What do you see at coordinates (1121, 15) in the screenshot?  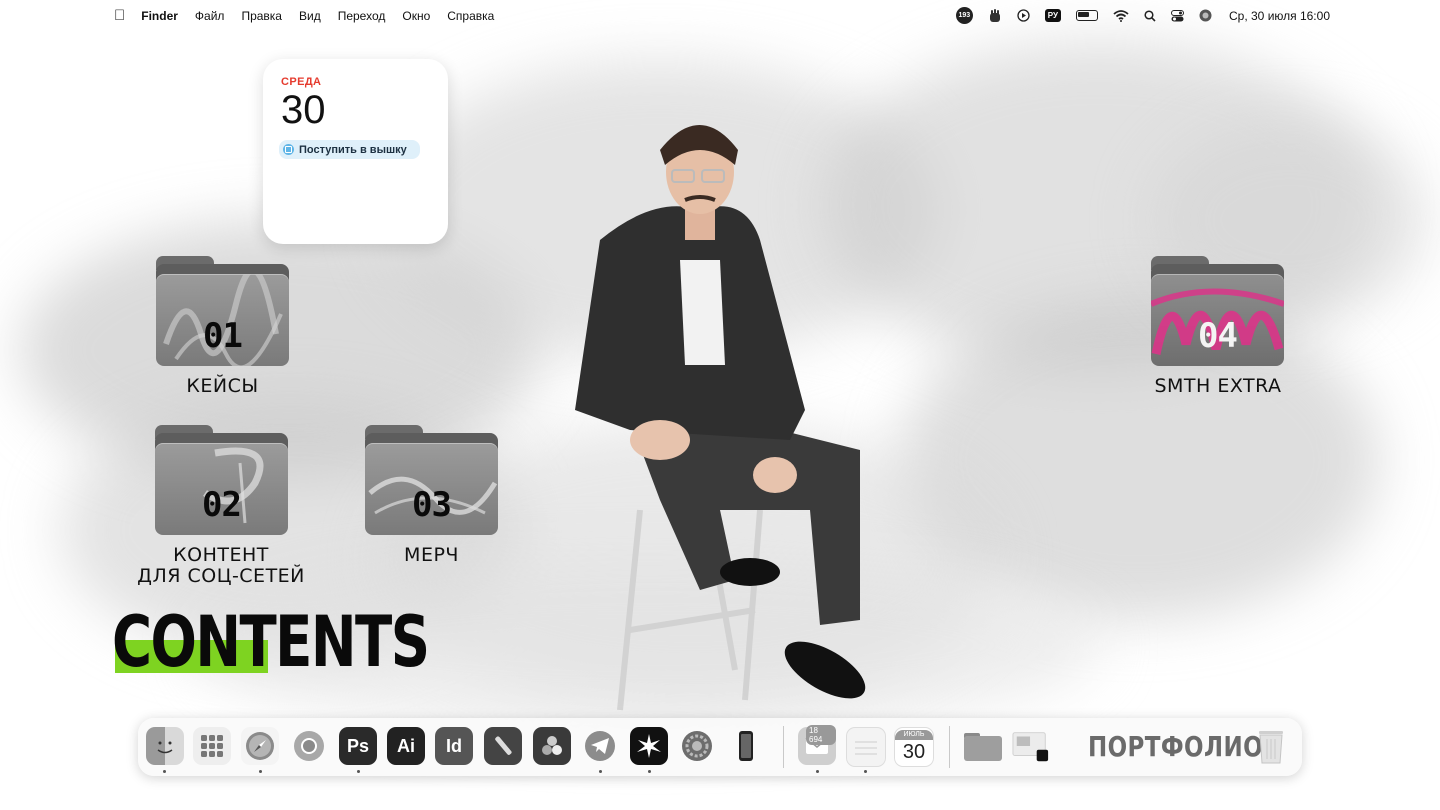 I see `wifi-icon` at bounding box center [1121, 15].